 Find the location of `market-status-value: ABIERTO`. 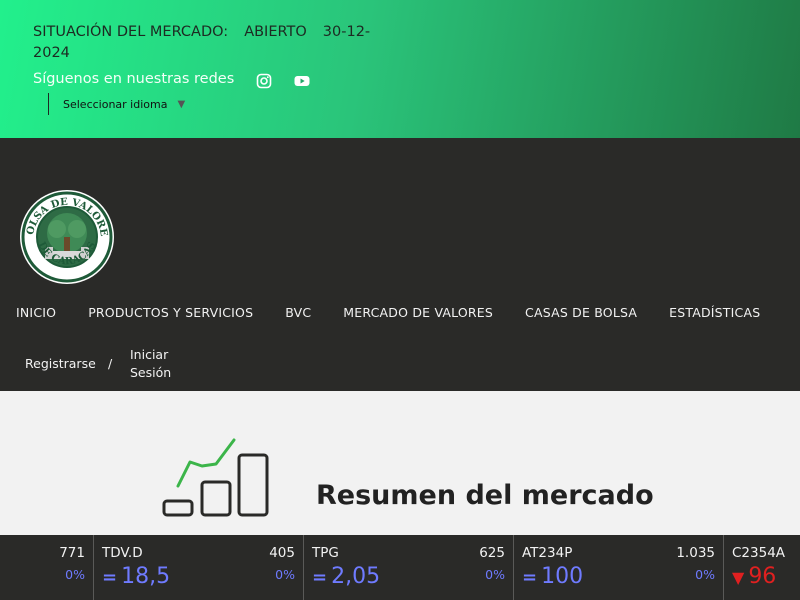

market-status-value: ABIERTO is located at coordinates (275, 32).